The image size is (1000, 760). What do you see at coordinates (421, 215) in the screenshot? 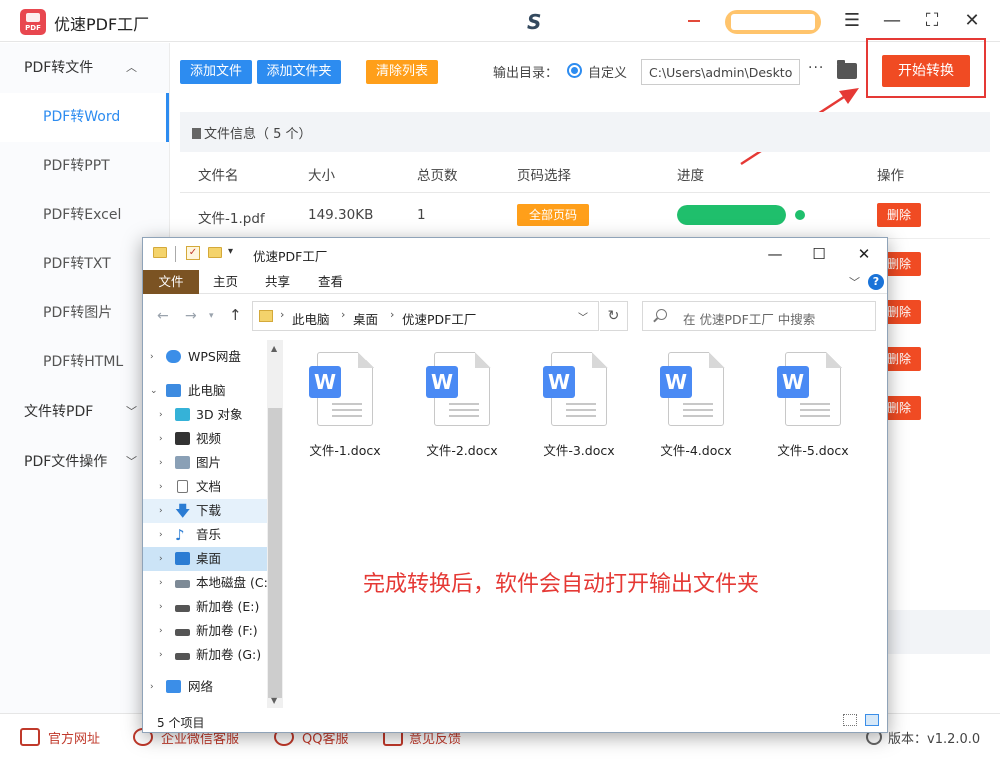
I see `row-page-count: 1` at bounding box center [421, 215].